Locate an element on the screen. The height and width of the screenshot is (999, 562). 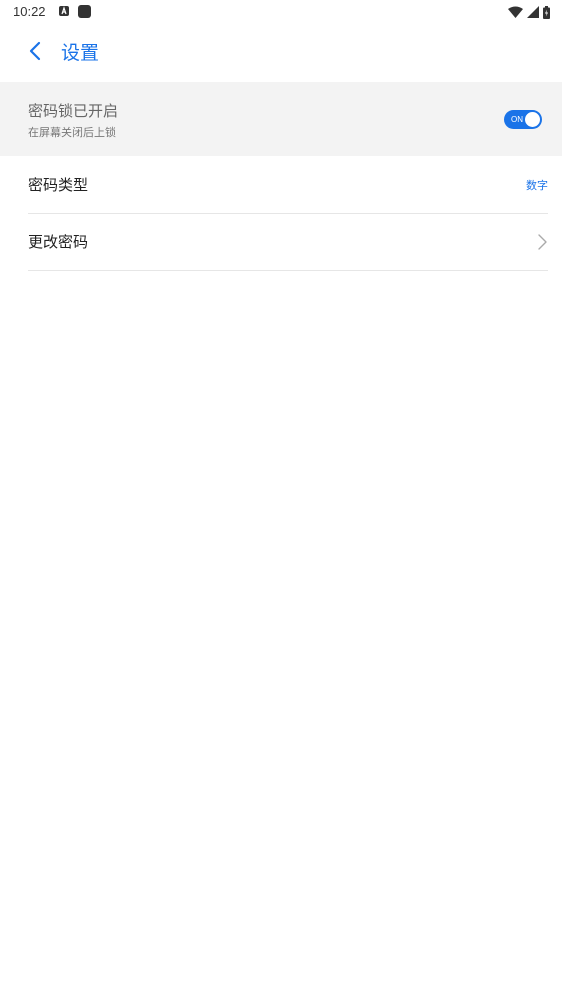
toggle-knob is located at coordinates (532, 119).